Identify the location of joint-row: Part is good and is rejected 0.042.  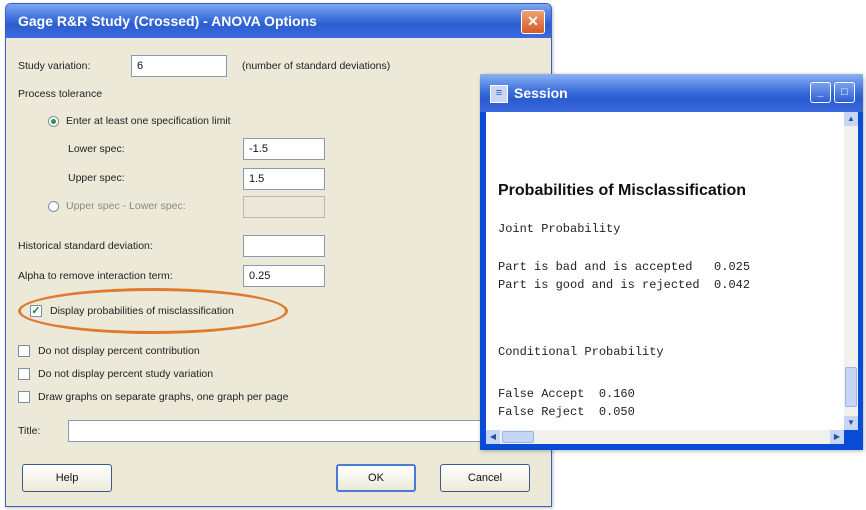
(624, 285).